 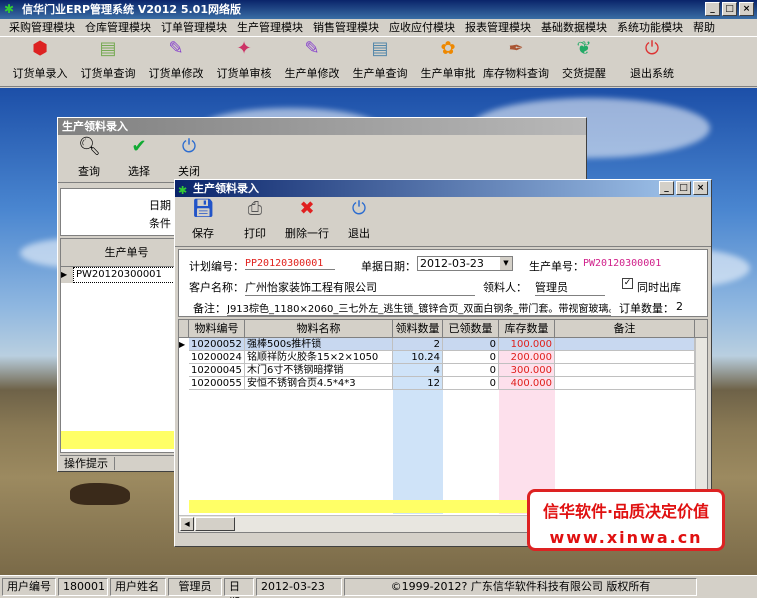 I want to click on back-close-button: ⏻ 关闭, so click(x=189, y=159).